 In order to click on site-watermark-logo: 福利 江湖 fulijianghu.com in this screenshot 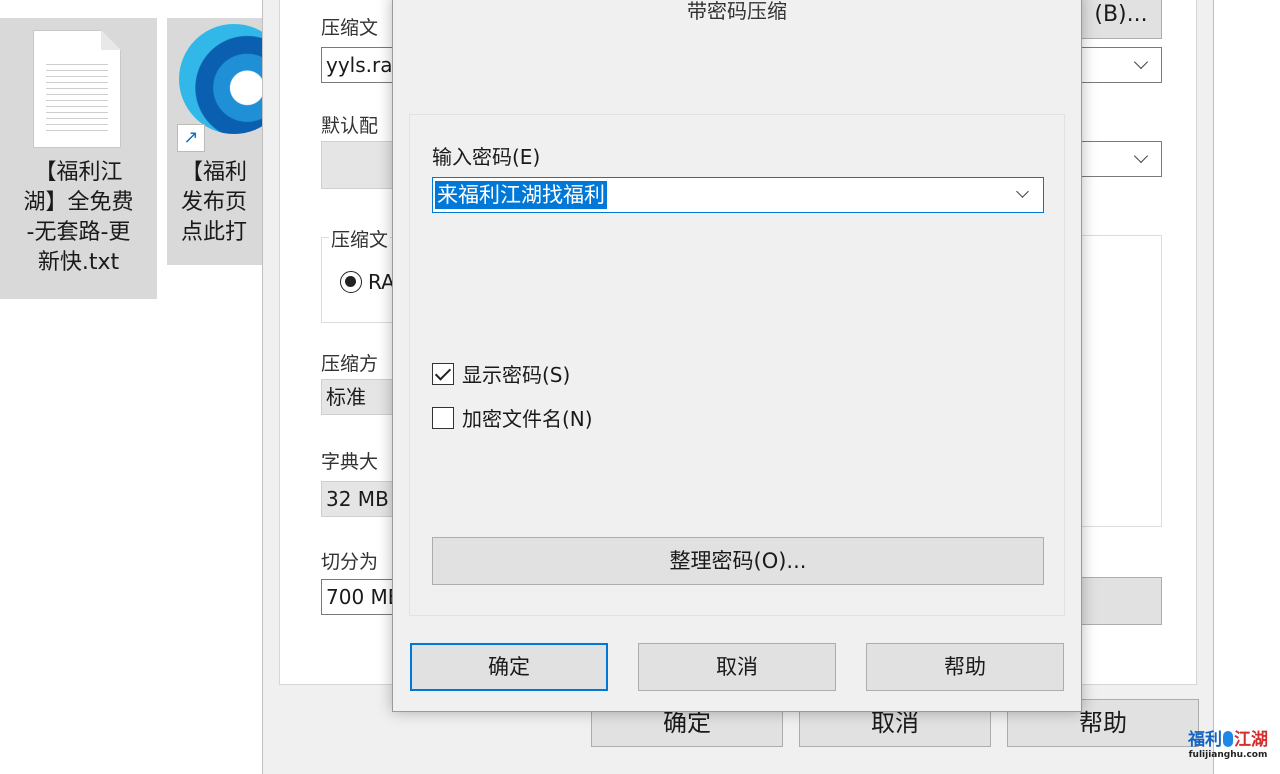, I will do `click(1228, 745)`.